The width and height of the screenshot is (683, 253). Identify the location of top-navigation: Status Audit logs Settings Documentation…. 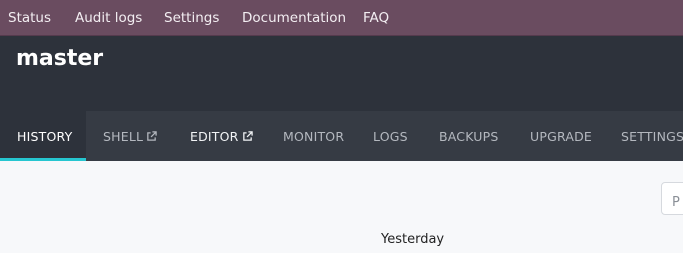
(341, 18).